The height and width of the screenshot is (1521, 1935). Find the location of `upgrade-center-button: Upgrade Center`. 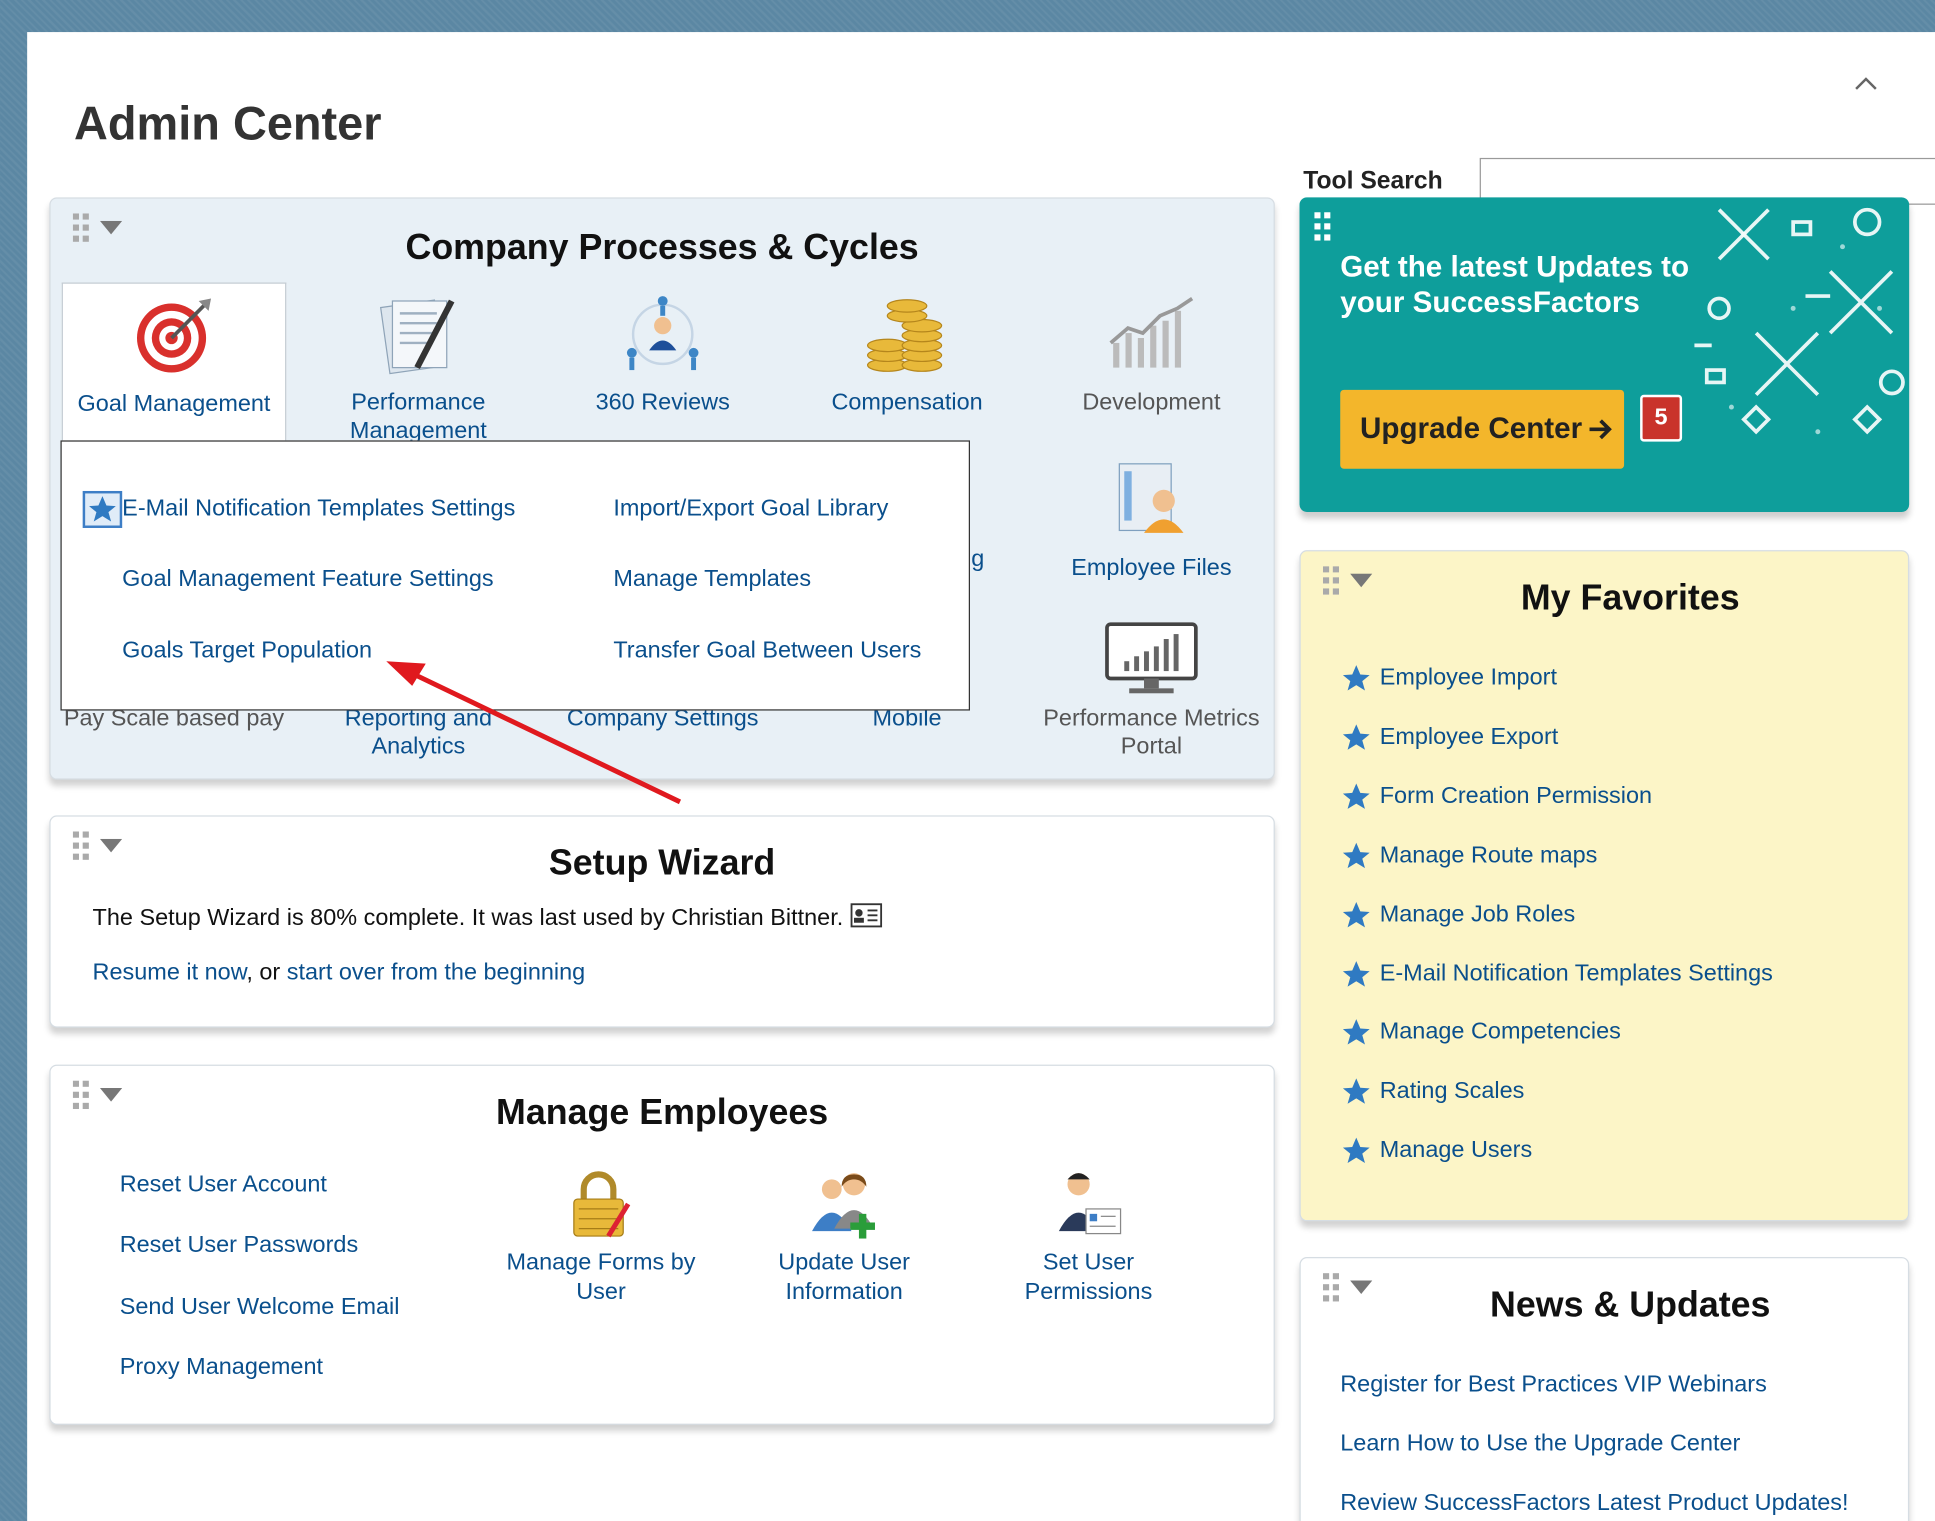

upgrade-center-button: Upgrade Center is located at coordinates (1482, 429).